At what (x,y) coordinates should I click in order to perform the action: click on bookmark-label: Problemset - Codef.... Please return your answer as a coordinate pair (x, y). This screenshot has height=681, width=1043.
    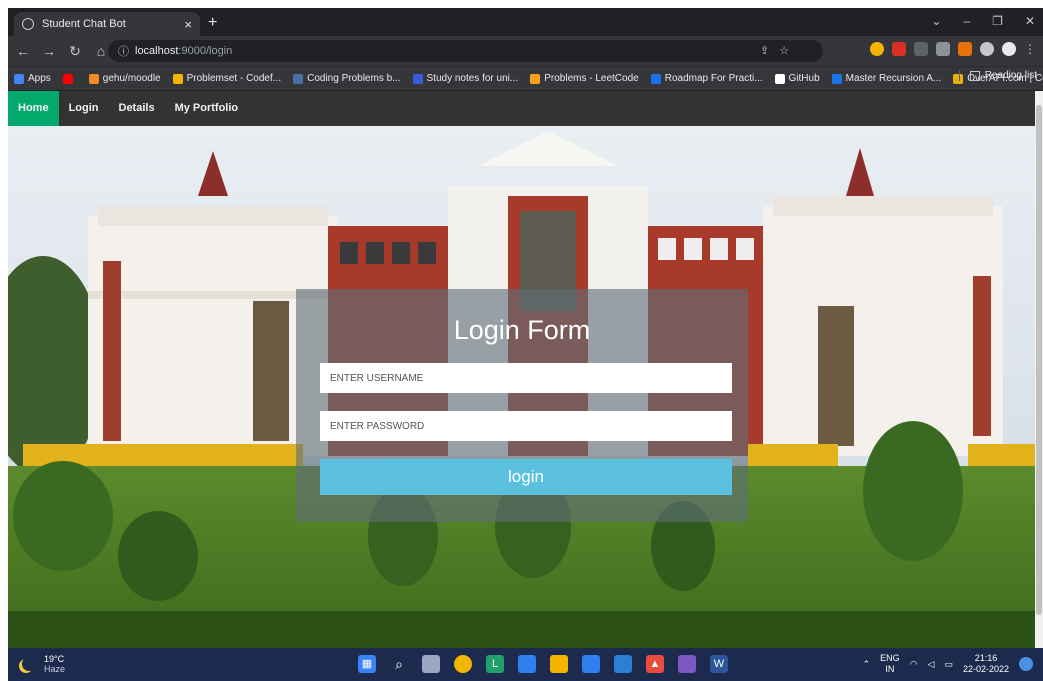
    Looking at the image, I should click on (234, 78).